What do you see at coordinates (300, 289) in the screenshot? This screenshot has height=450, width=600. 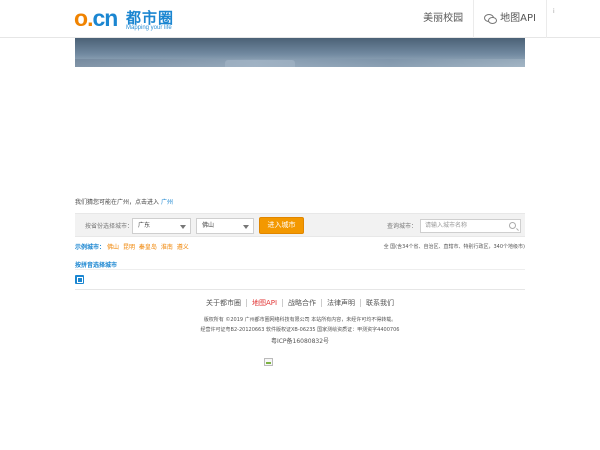 I see `footer-divider` at bounding box center [300, 289].